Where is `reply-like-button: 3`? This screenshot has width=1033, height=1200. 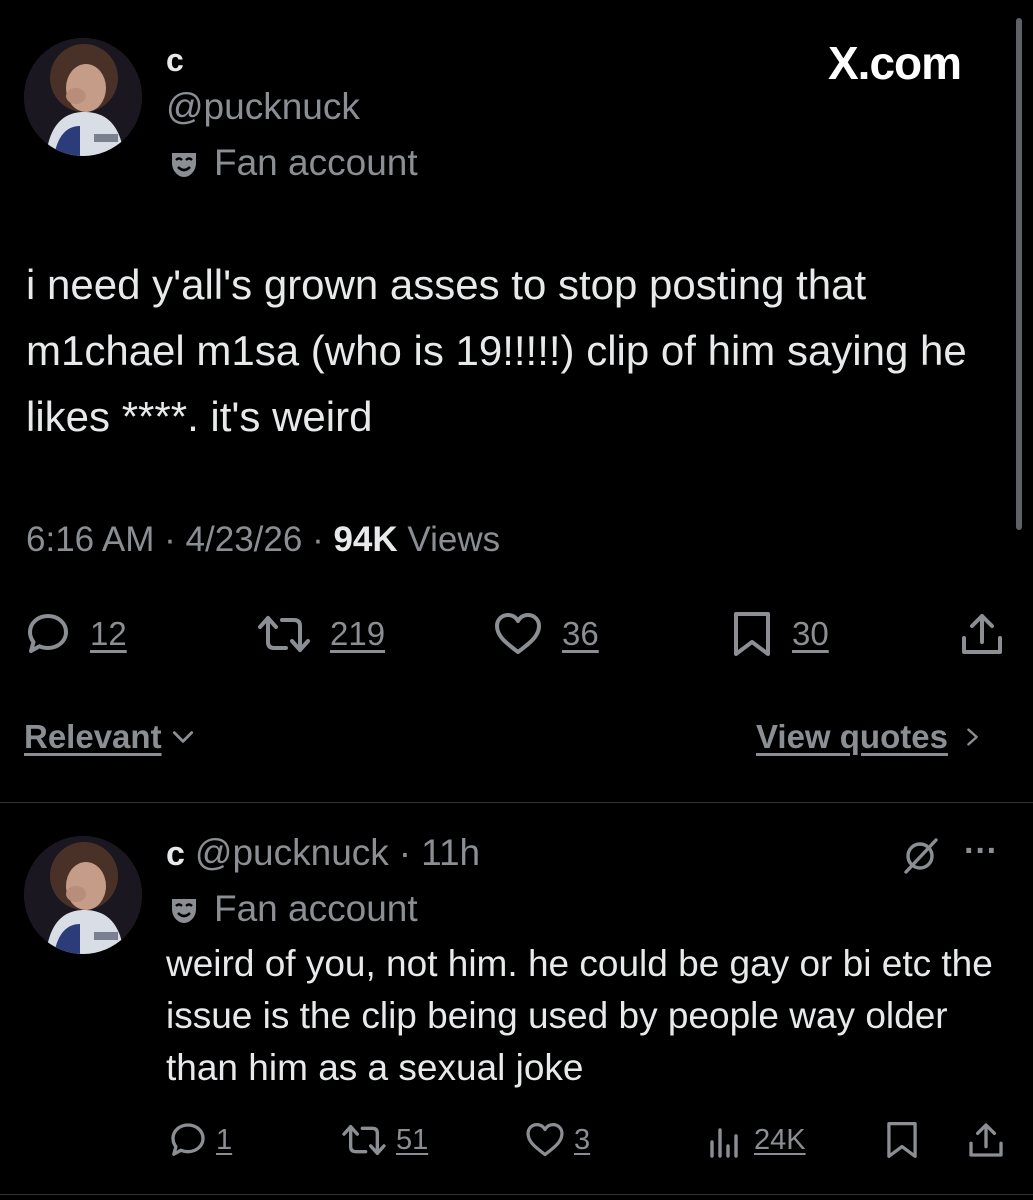
reply-like-button: 3 is located at coordinates (557, 1140).